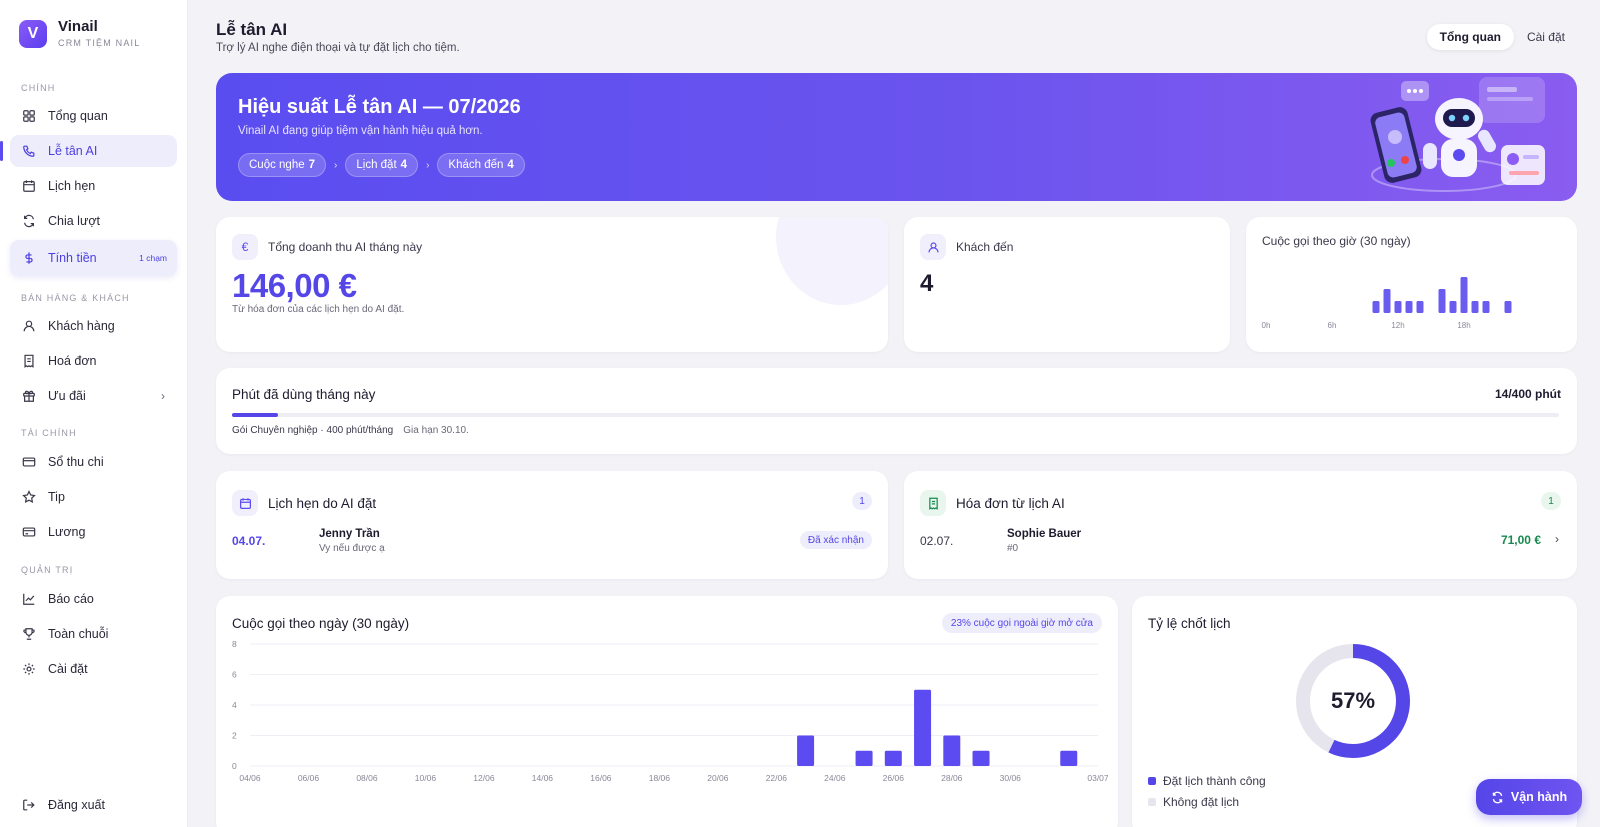  Describe the element at coordinates (1214, 781) in the screenshot. I see `legend-label: Đặt lịch thành công` at that location.